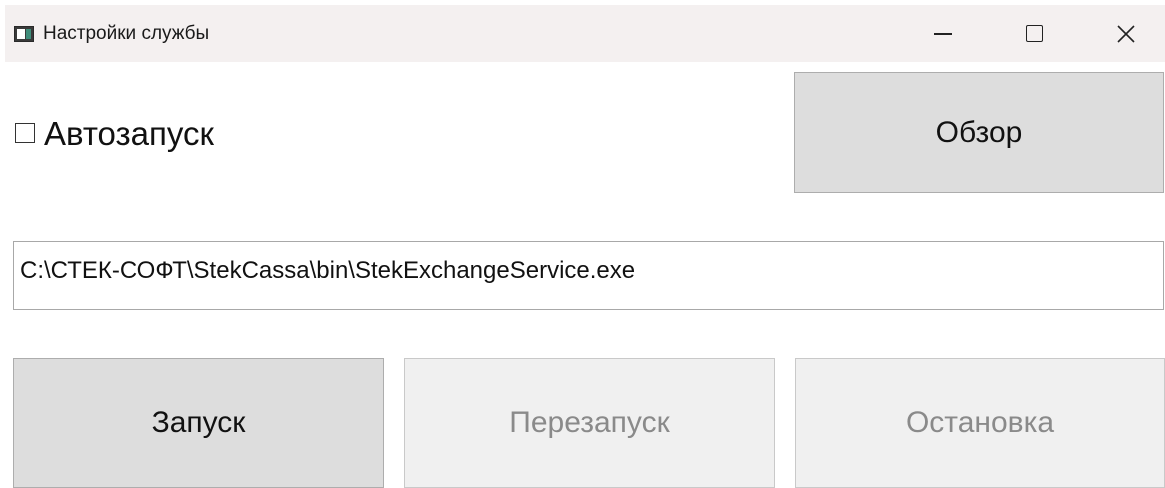 This screenshot has height=488, width=1165. What do you see at coordinates (1126, 34) in the screenshot?
I see `close-icon` at bounding box center [1126, 34].